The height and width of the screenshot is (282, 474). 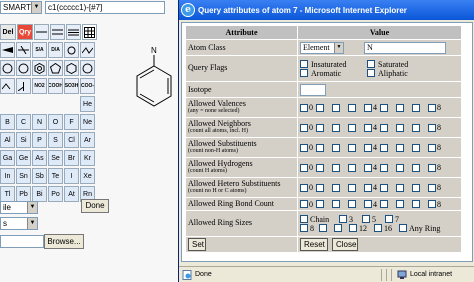 What do you see at coordinates (19, 223) in the screenshot?
I see `file-type-select: s ▼` at bounding box center [19, 223].